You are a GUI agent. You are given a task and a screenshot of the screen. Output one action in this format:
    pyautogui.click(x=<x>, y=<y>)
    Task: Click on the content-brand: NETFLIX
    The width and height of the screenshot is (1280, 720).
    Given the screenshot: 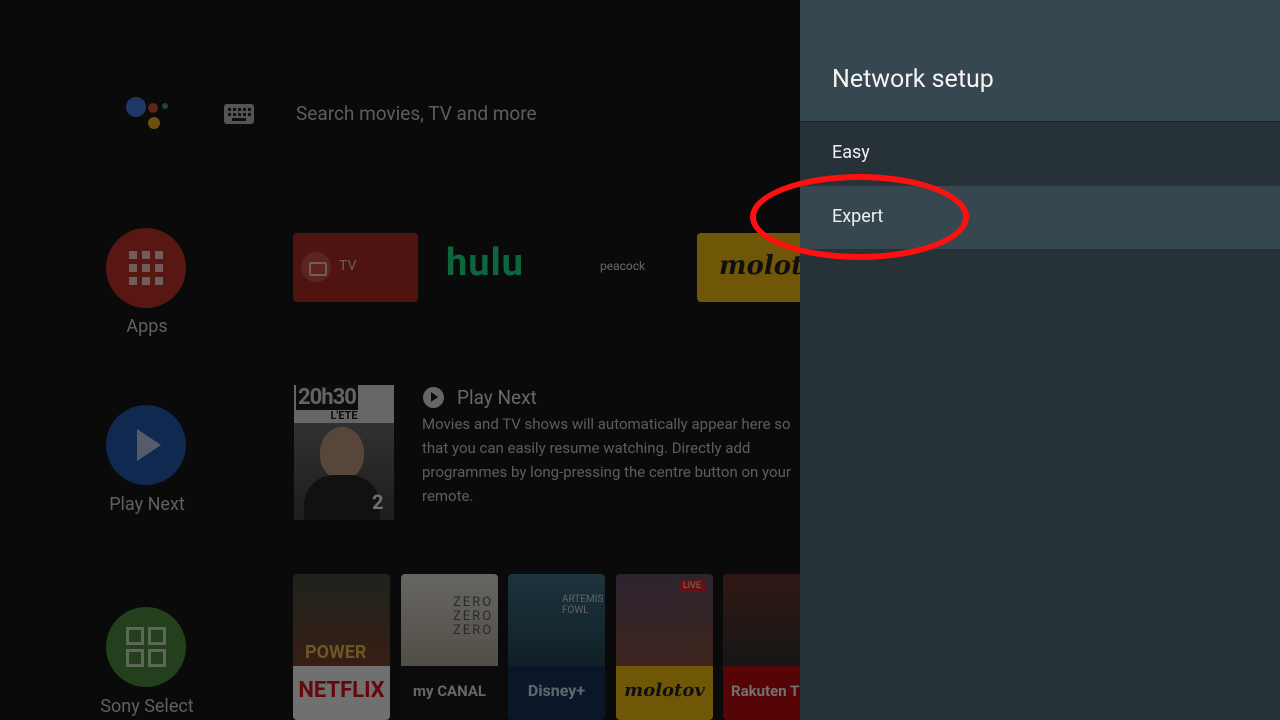 What is the action you would take?
    pyautogui.click(x=341, y=693)
    